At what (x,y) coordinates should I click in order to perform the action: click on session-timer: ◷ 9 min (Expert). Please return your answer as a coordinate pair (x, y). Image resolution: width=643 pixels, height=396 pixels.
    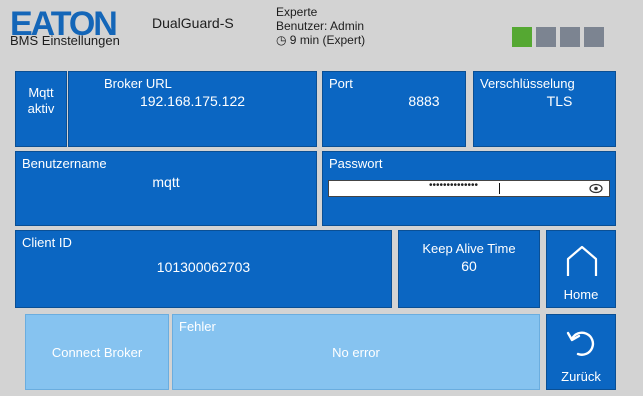
    Looking at the image, I should click on (321, 40).